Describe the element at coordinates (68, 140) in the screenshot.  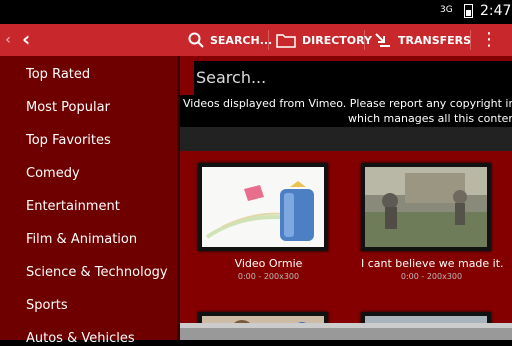
I see `sidebar-item-top-favorites: Top Favorites` at that location.